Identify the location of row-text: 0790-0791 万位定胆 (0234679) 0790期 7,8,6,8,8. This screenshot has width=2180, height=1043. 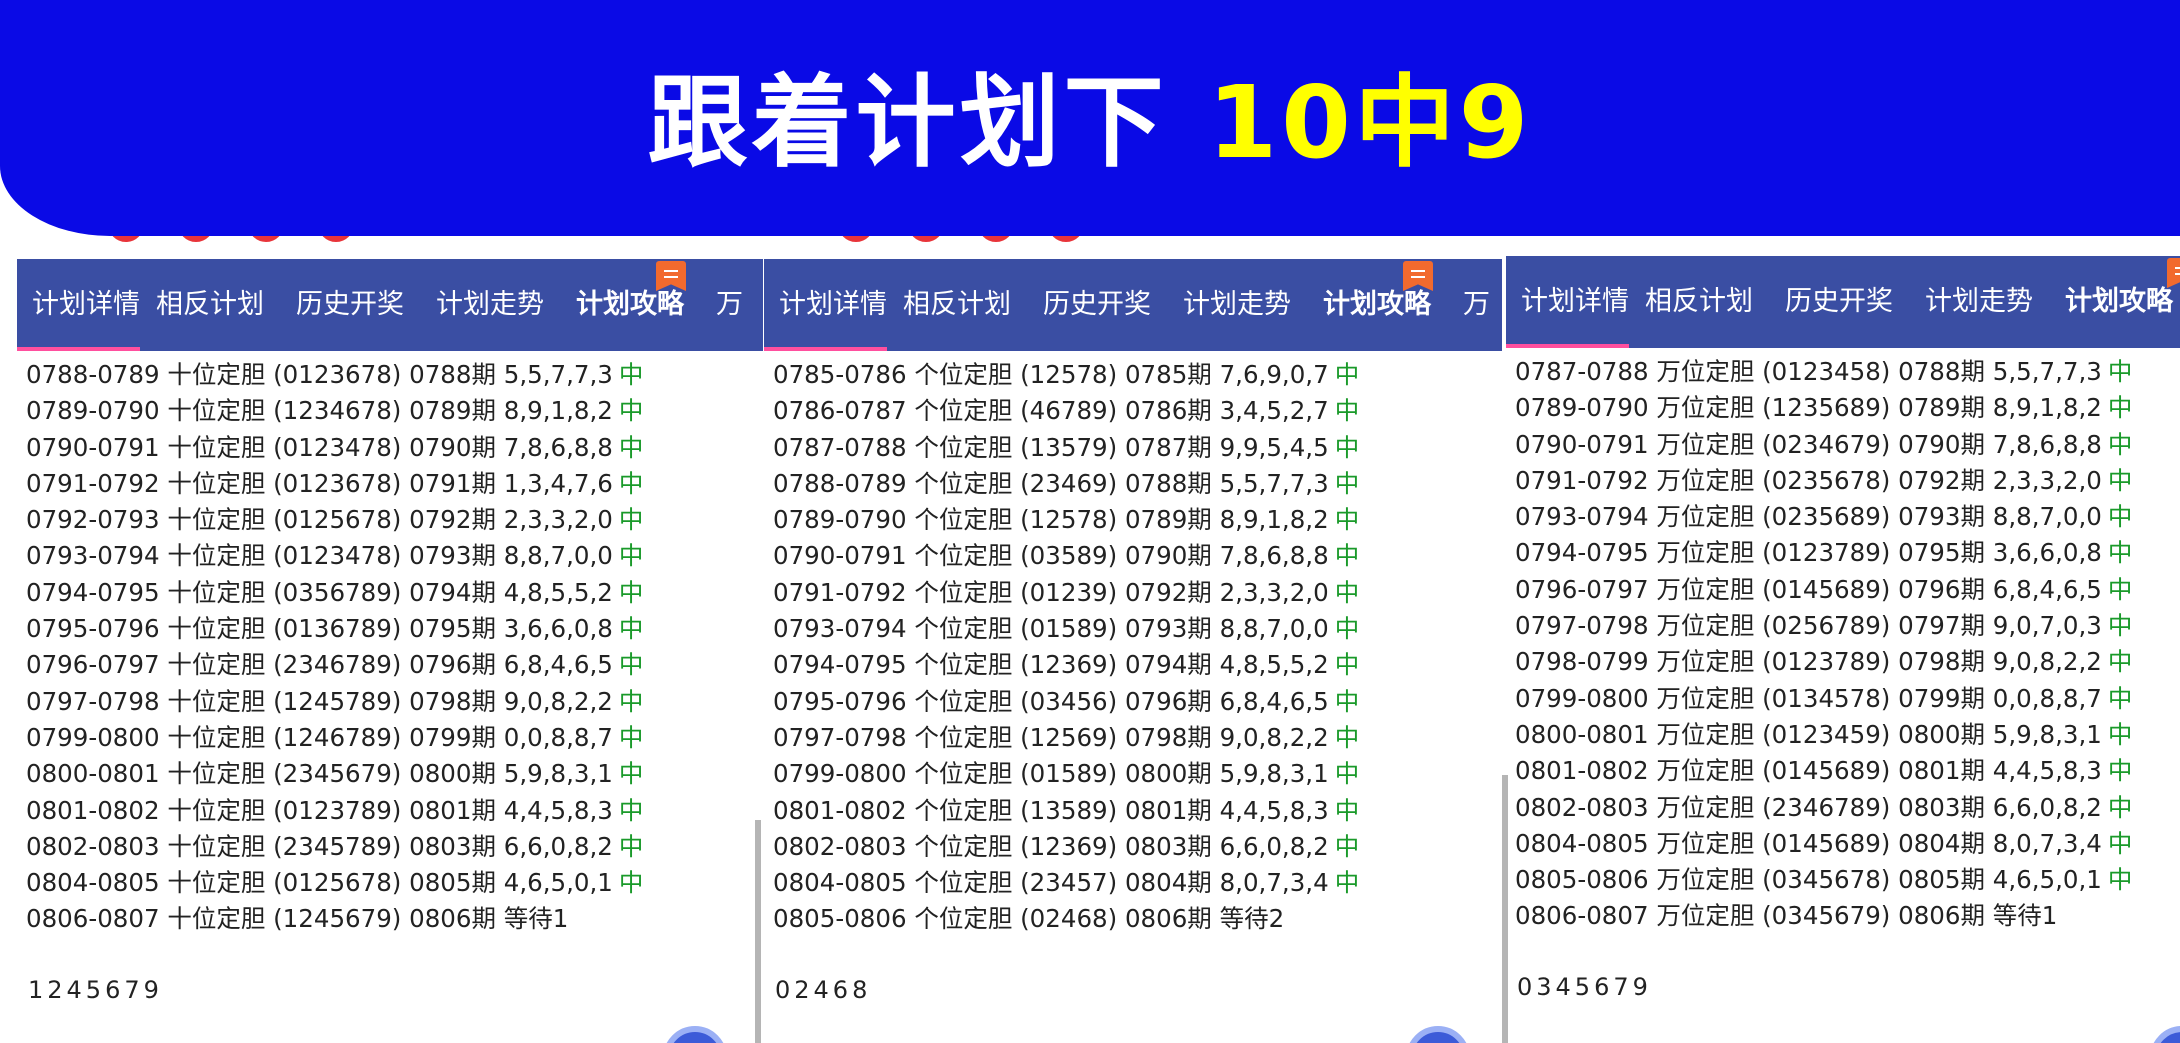
(1808, 444).